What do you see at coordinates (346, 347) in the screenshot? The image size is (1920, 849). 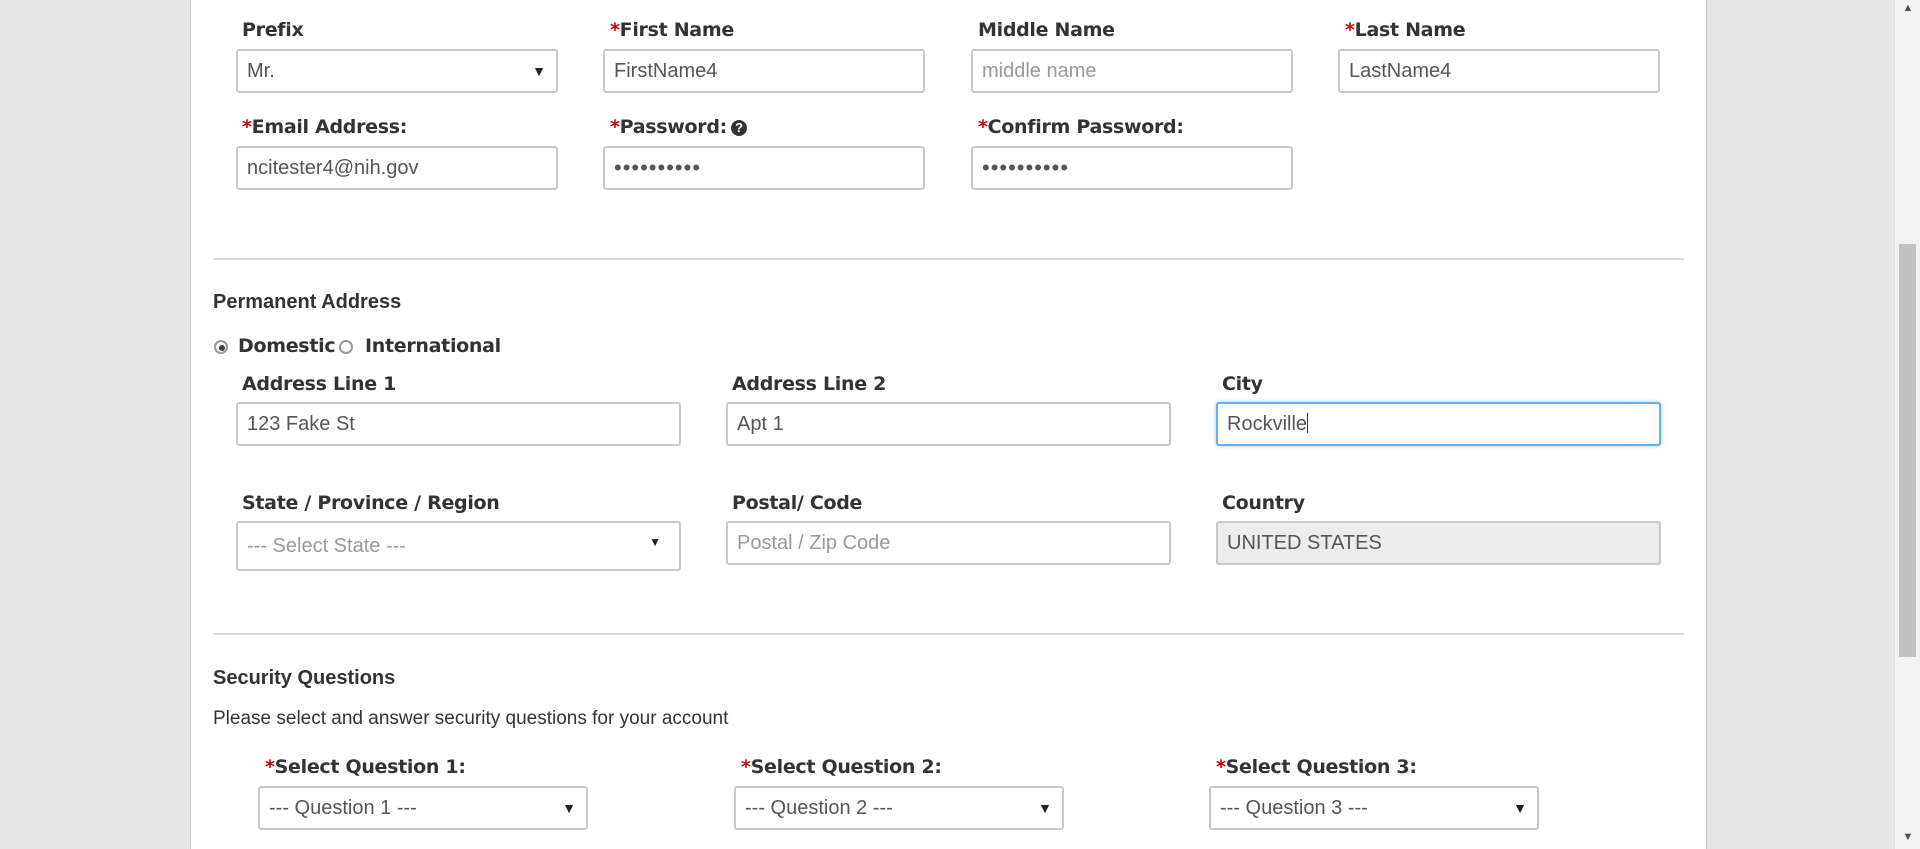 I see `radio-international` at bounding box center [346, 347].